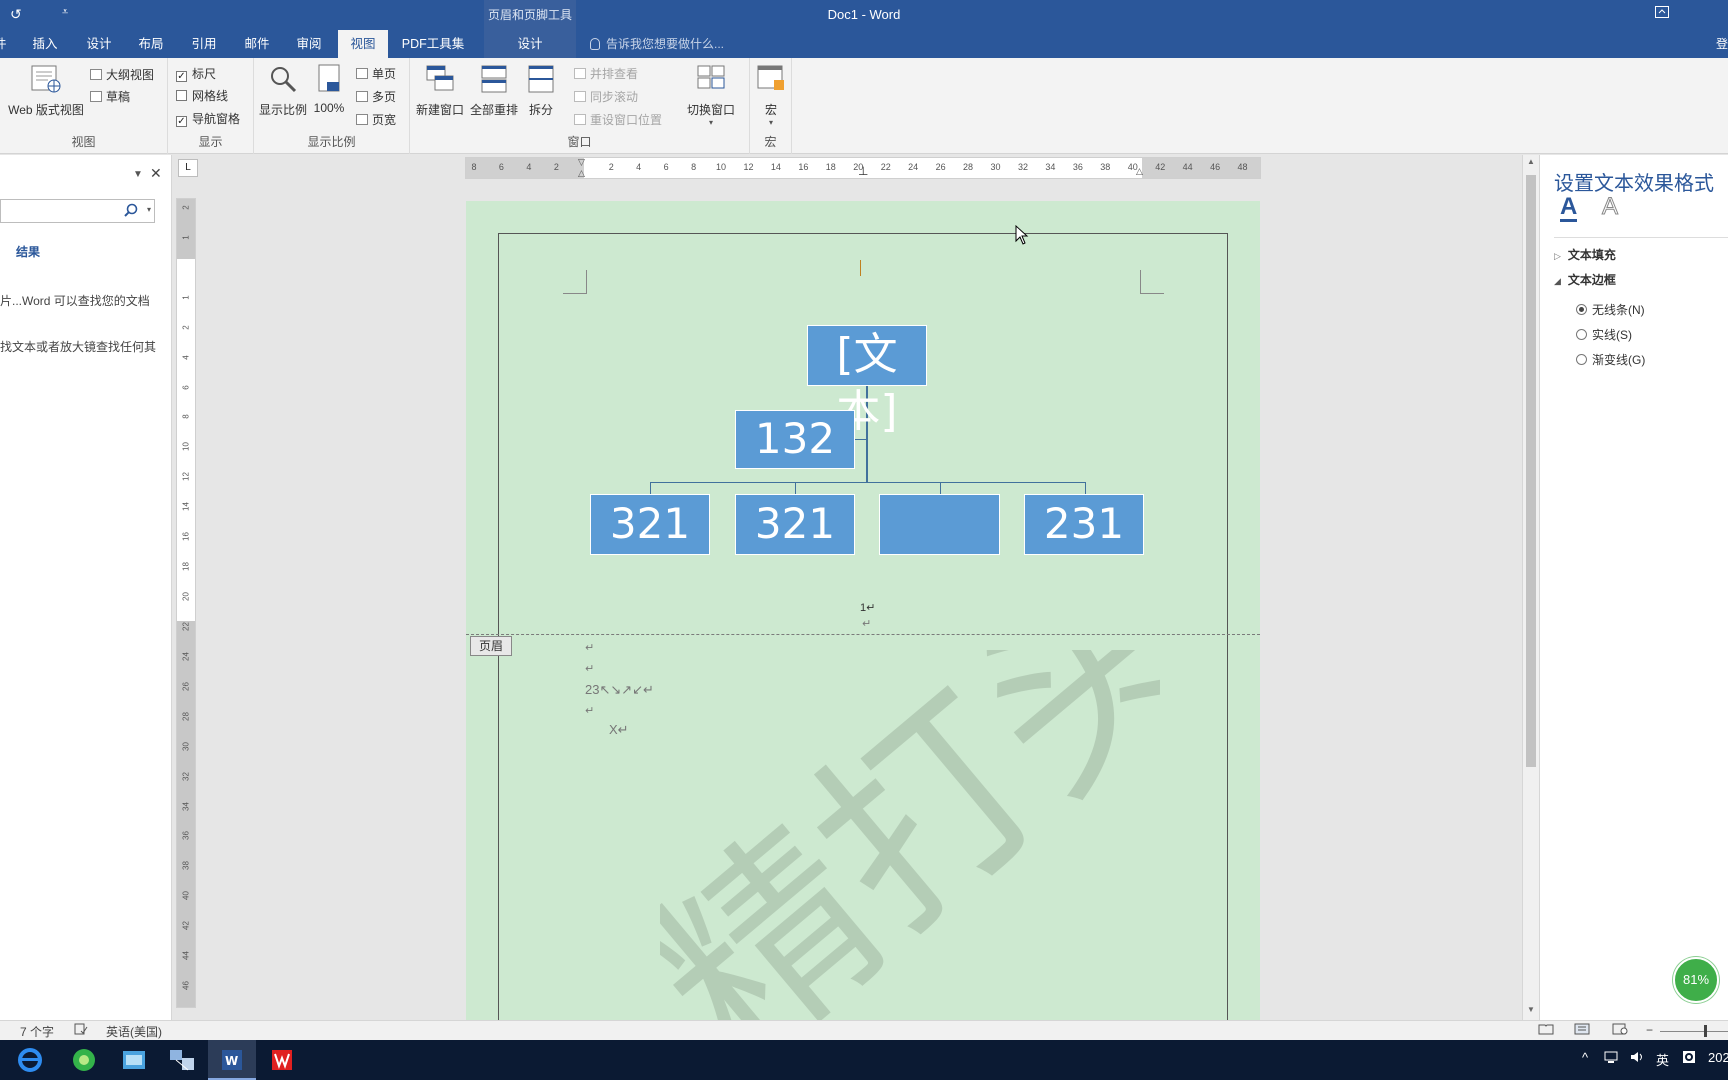 This screenshot has height=1080, width=1728. What do you see at coordinates (182, 1060) in the screenshot?
I see `network-app-icon` at bounding box center [182, 1060].